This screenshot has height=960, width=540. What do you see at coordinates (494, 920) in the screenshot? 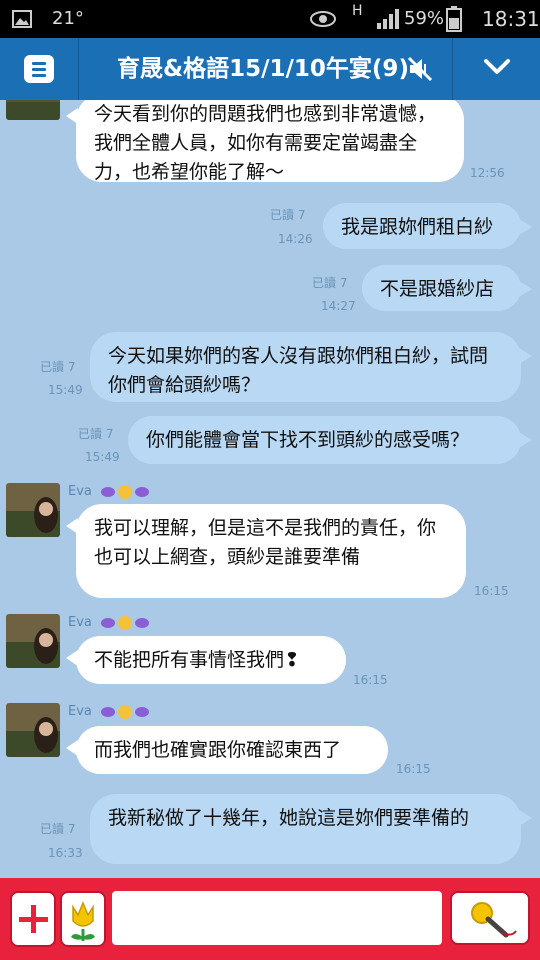
I see `microphone-icon` at bounding box center [494, 920].